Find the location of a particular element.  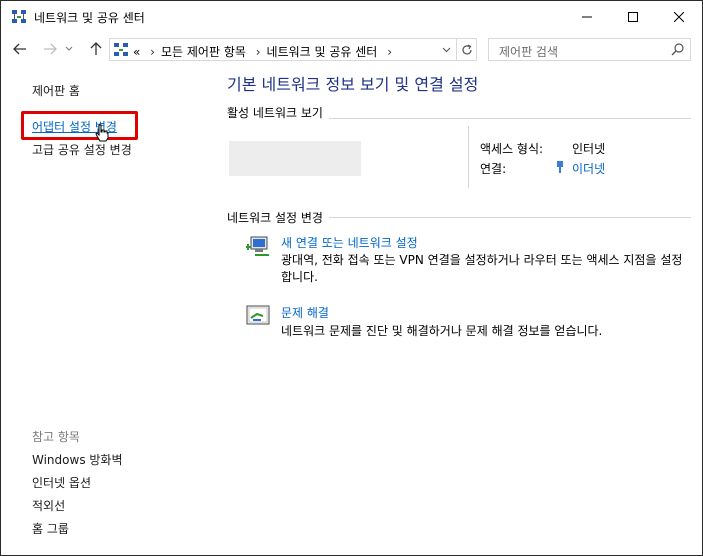

back-button is located at coordinates (20, 49).